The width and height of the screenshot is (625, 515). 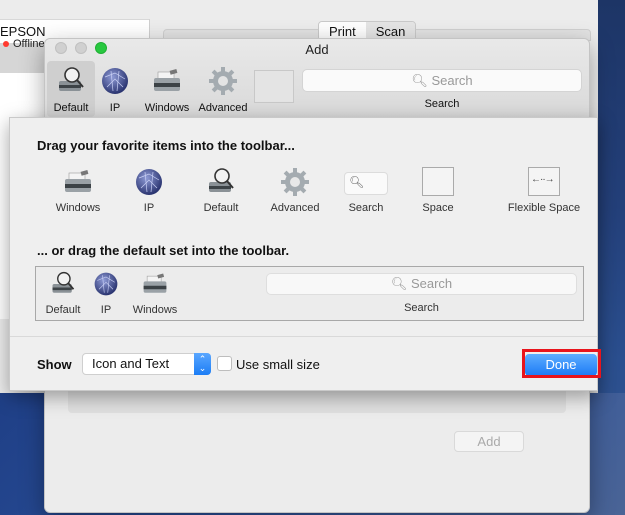 What do you see at coordinates (278, 364) in the screenshot?
I see `use-small-size-label: Use small size` at bounding box center [278, 364].